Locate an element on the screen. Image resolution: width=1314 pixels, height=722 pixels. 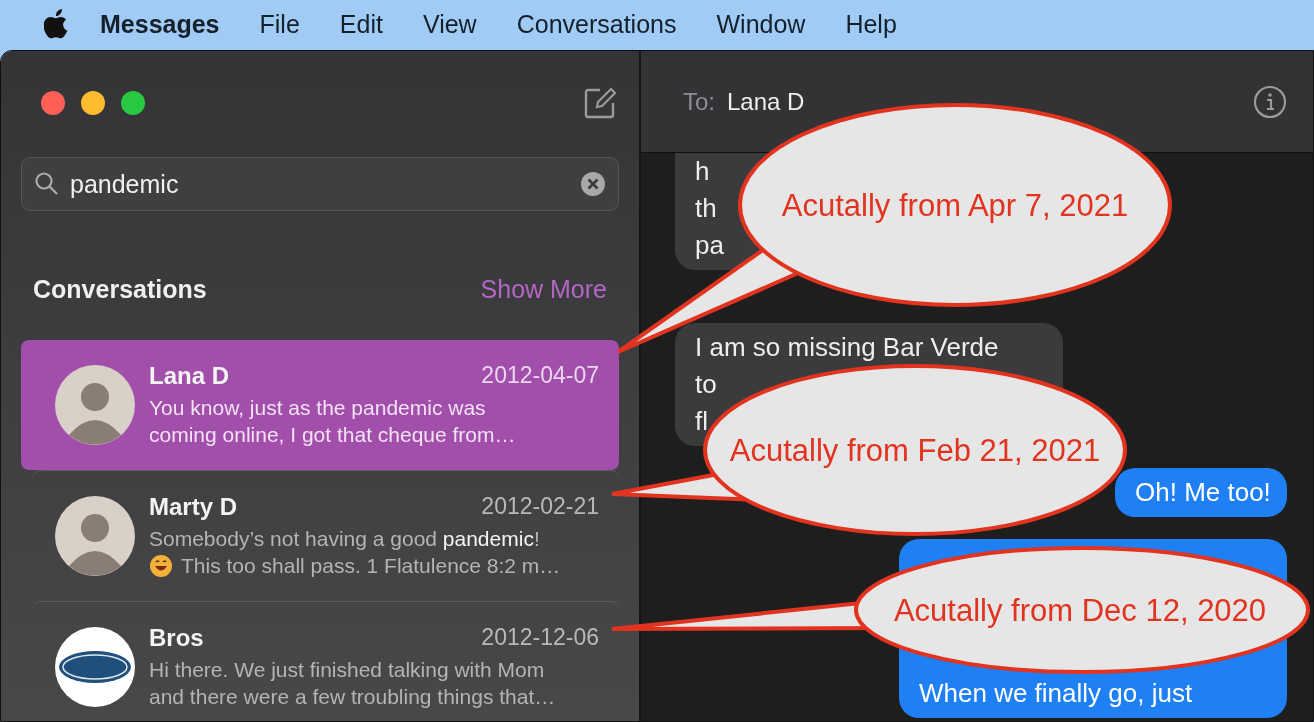
menu-item: File is located at coordinates (279, 24).